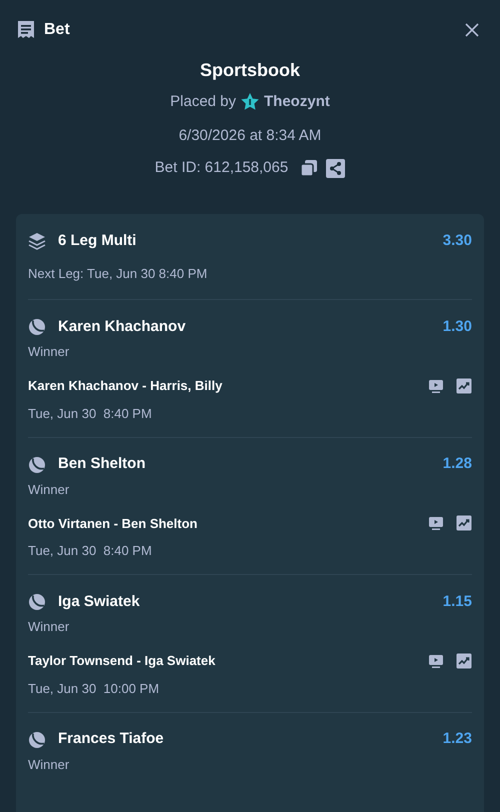 The width and height of the screenshot is (500, 812). I want to click on match-name: Otto Virtanen - Ben Shelton, so click(113, 523).